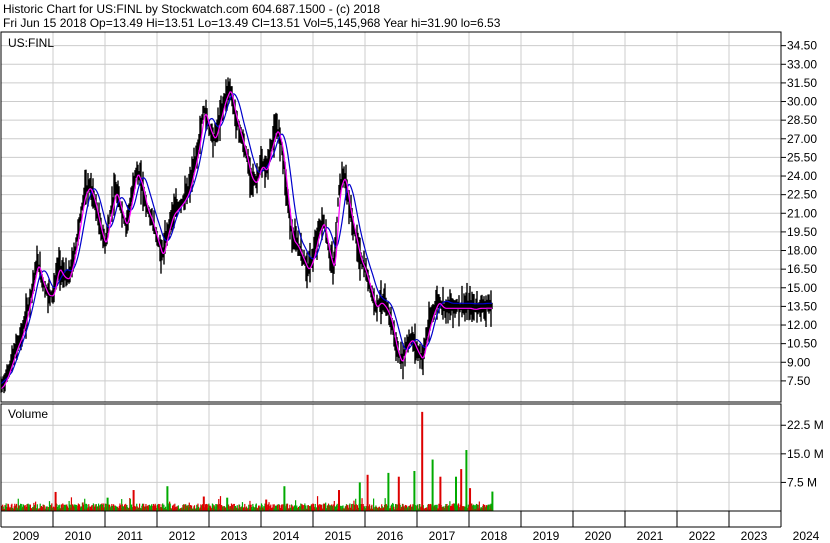  Describe the element at coordinates (802, 83) in the screenshot. I see `price-y-tick-label: 31.50` at that location.